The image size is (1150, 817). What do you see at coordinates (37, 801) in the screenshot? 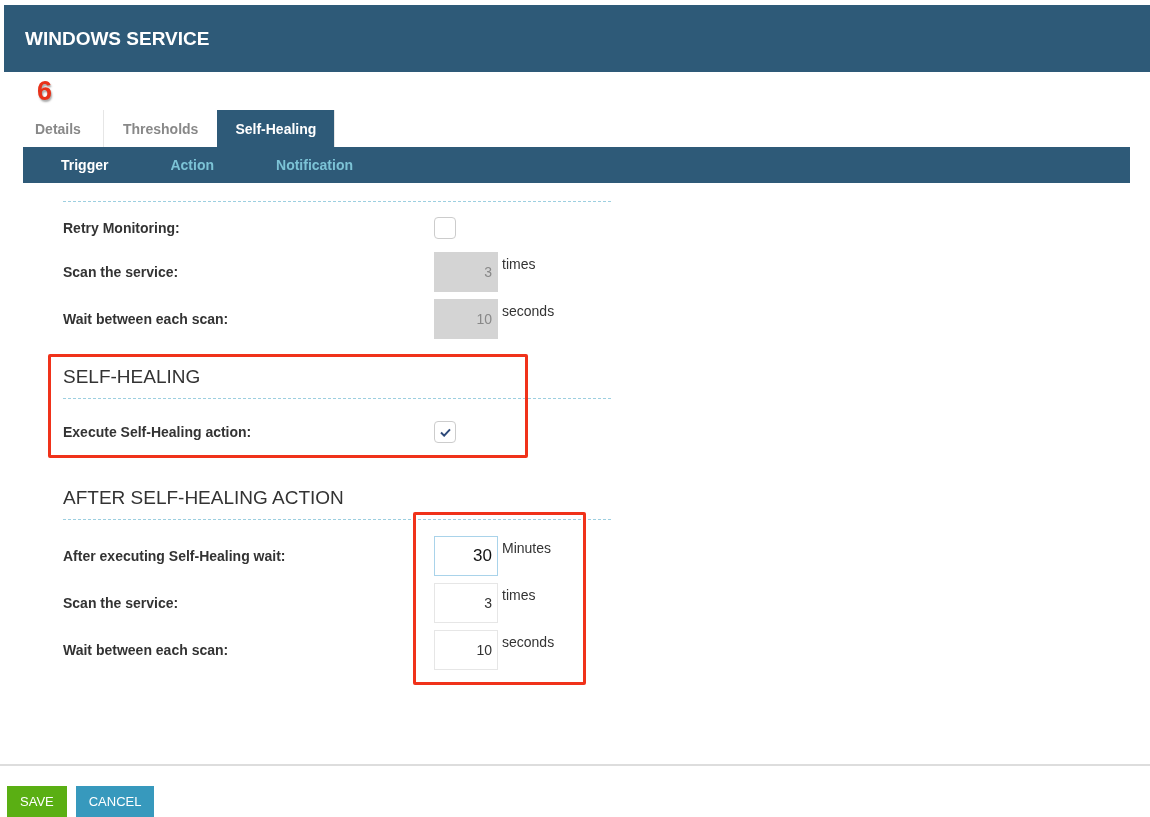
I see `save-button: SAVE` at bounding box center [37, 801].